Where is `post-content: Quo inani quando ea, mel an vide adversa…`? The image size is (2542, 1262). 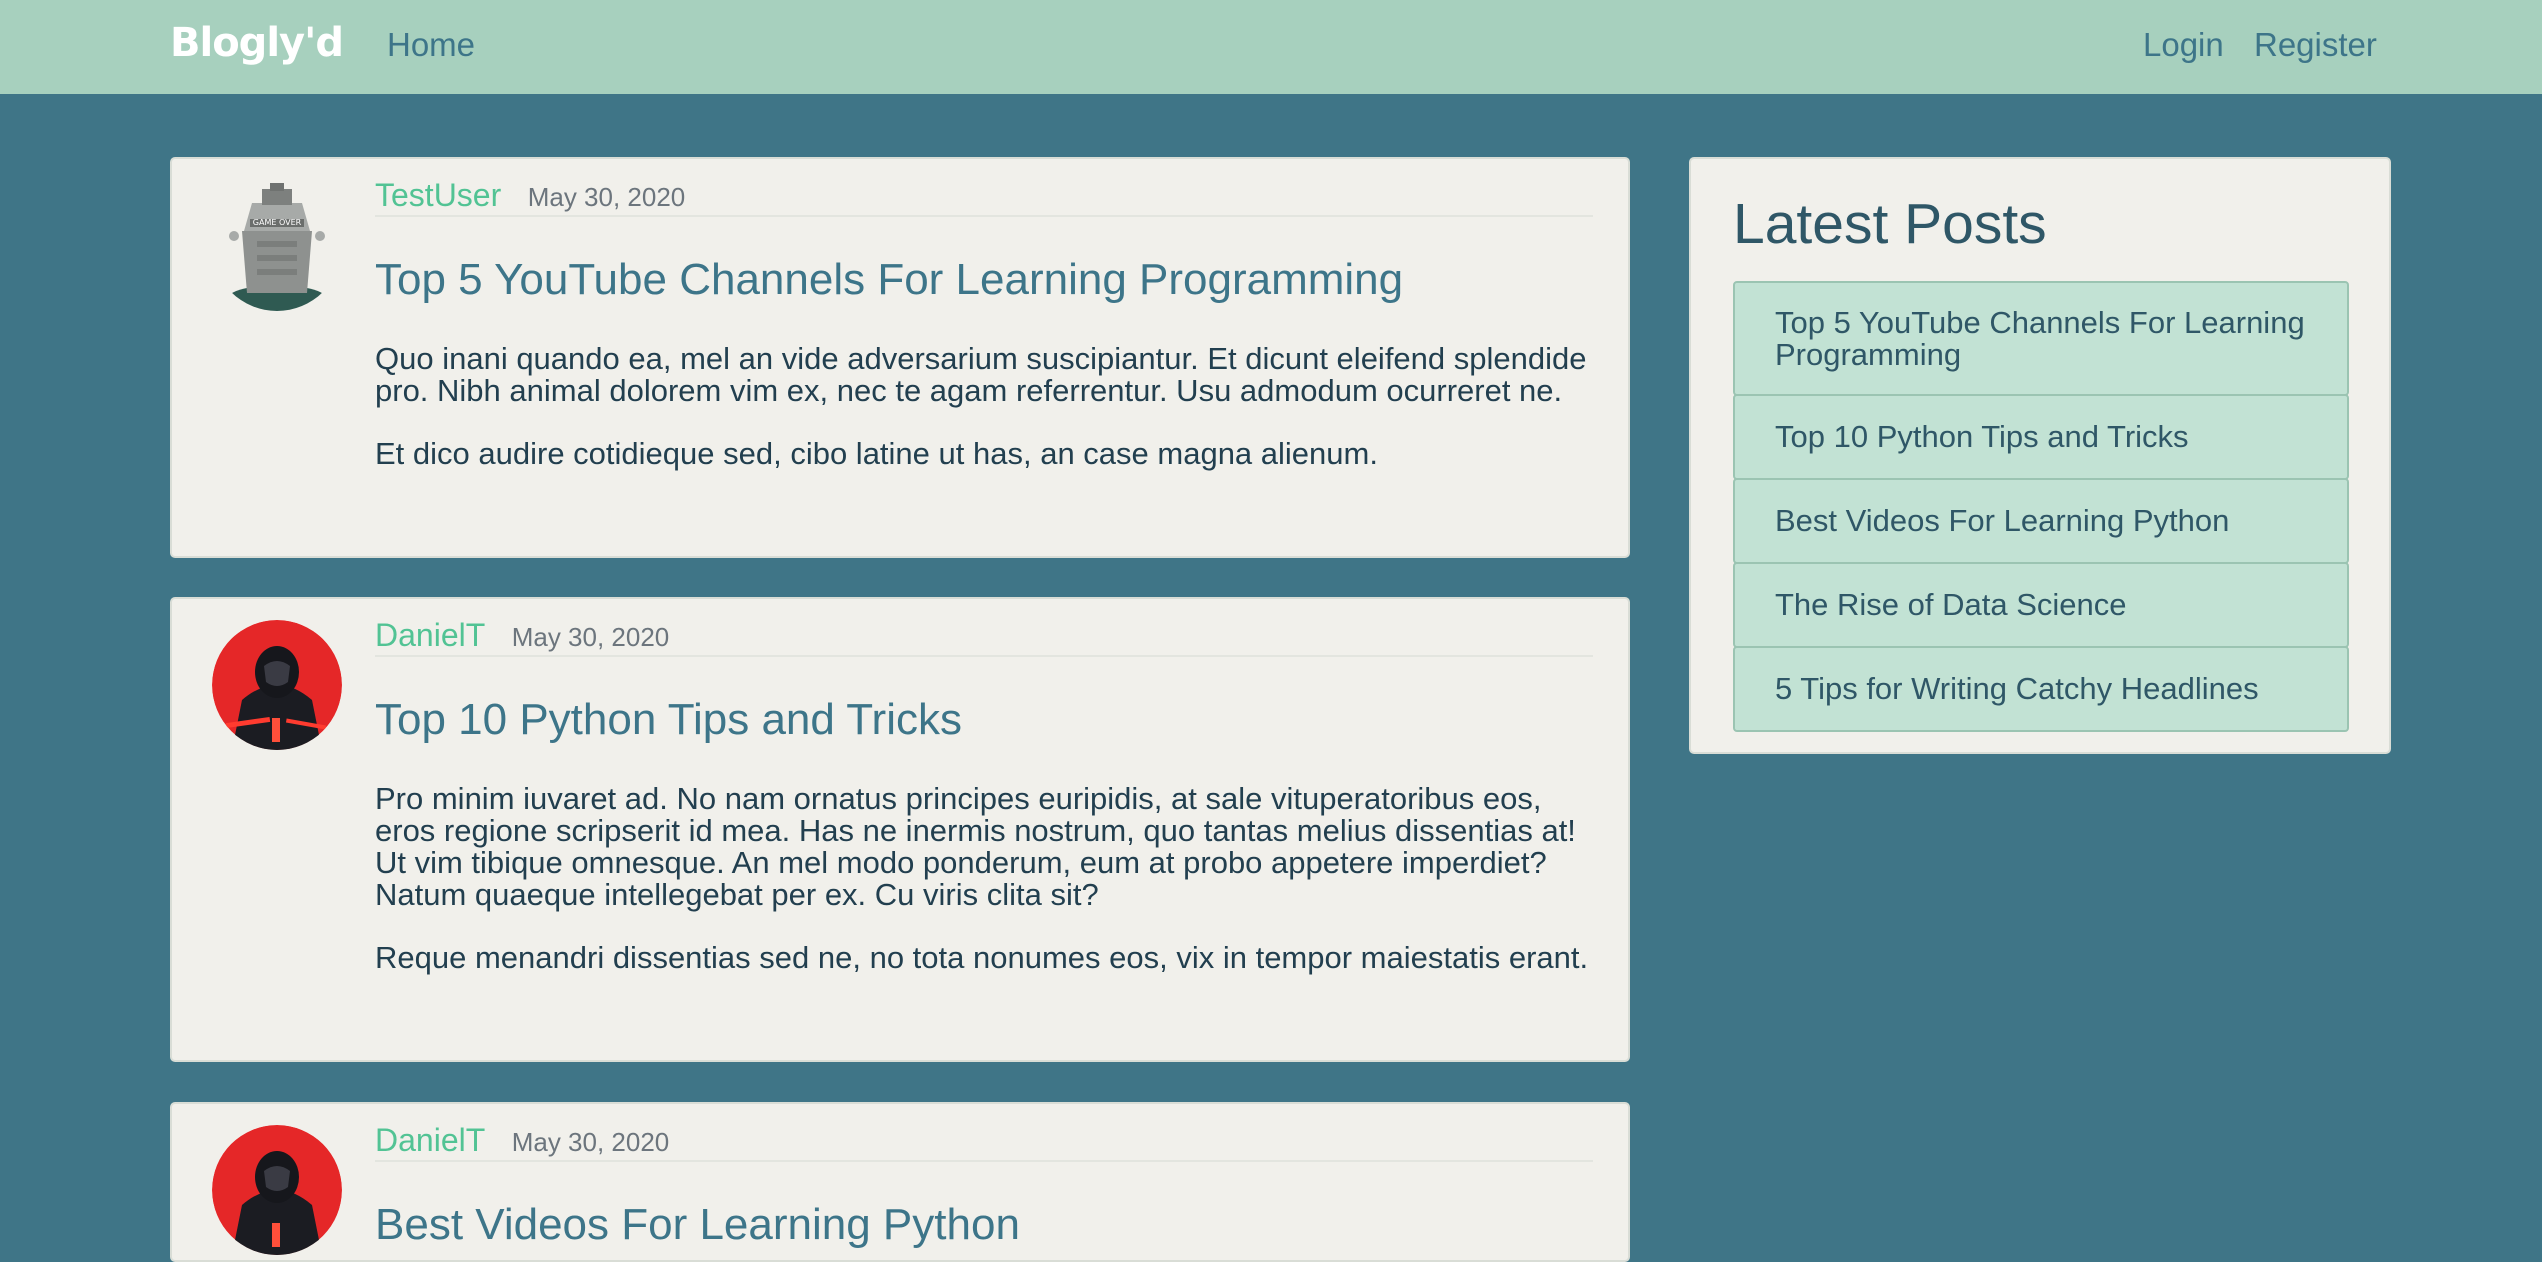
post-content: Quo inani quando ea, mel an vide adversa… is located at coordinates (990, 422).